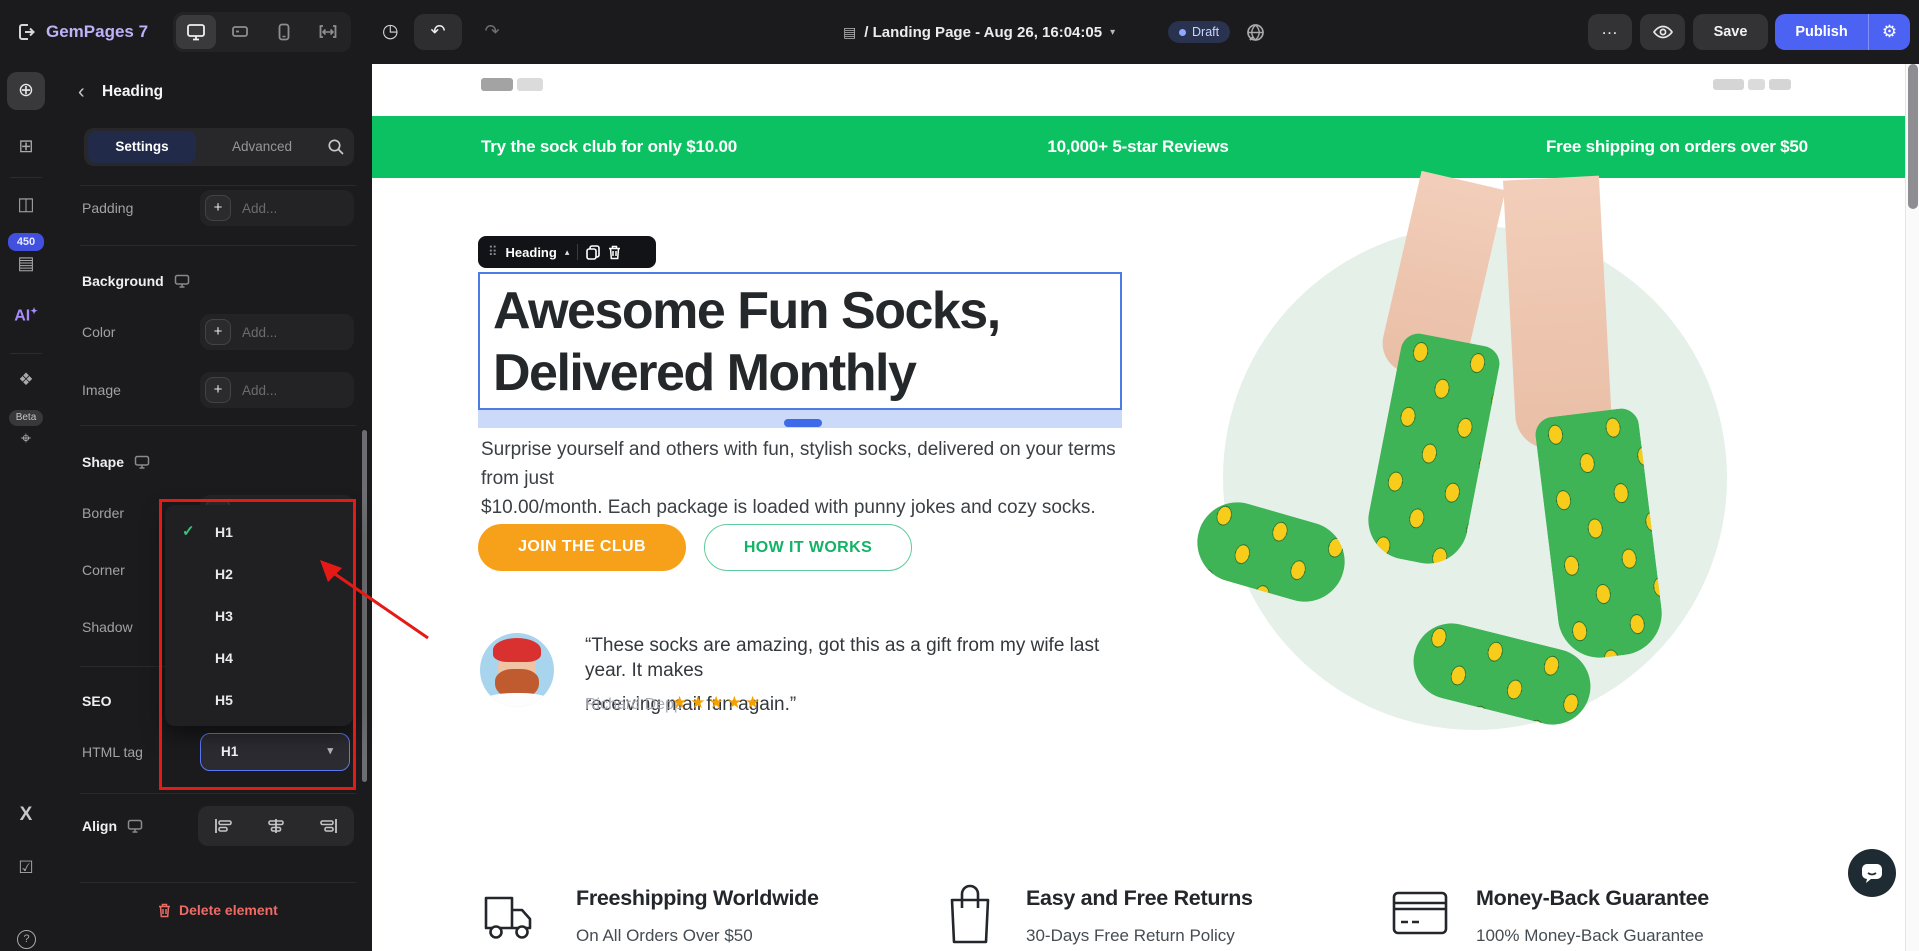 This screenshot has height=951, width=1919. I want to click on align-segmented-control, so click(276, 826).